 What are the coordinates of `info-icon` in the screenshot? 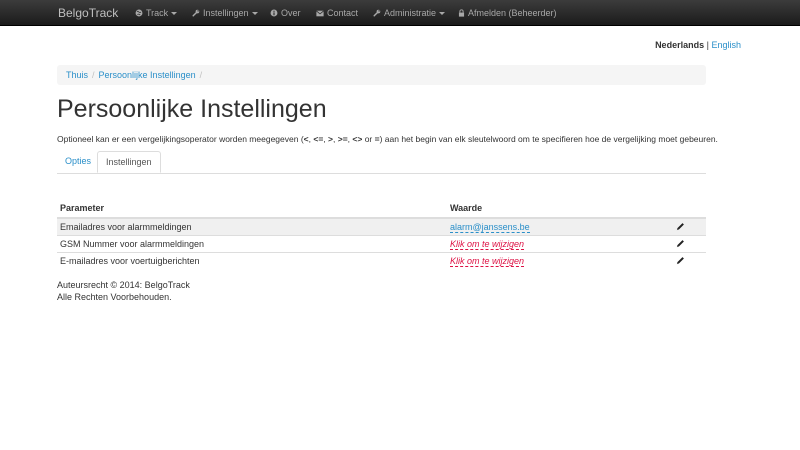 It's located at (274, 13).